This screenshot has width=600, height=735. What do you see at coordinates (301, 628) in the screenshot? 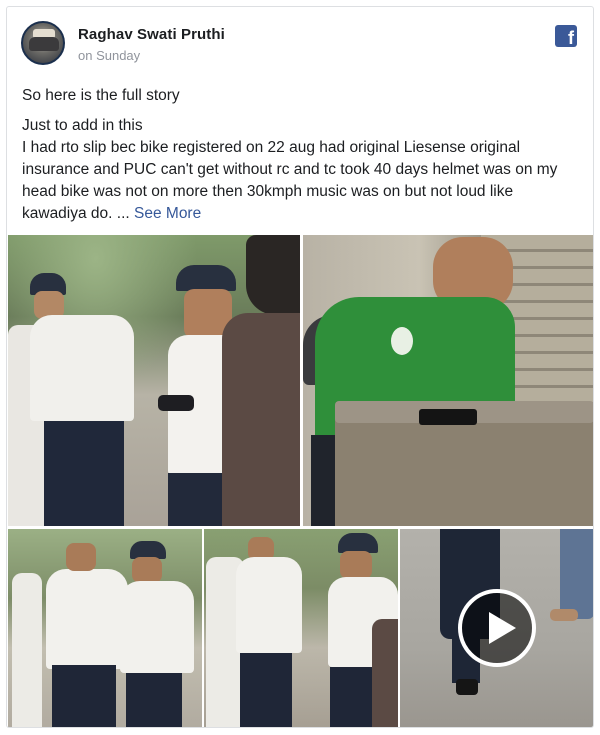
I see `photo-officers-street` at bounding box center [301, 628].